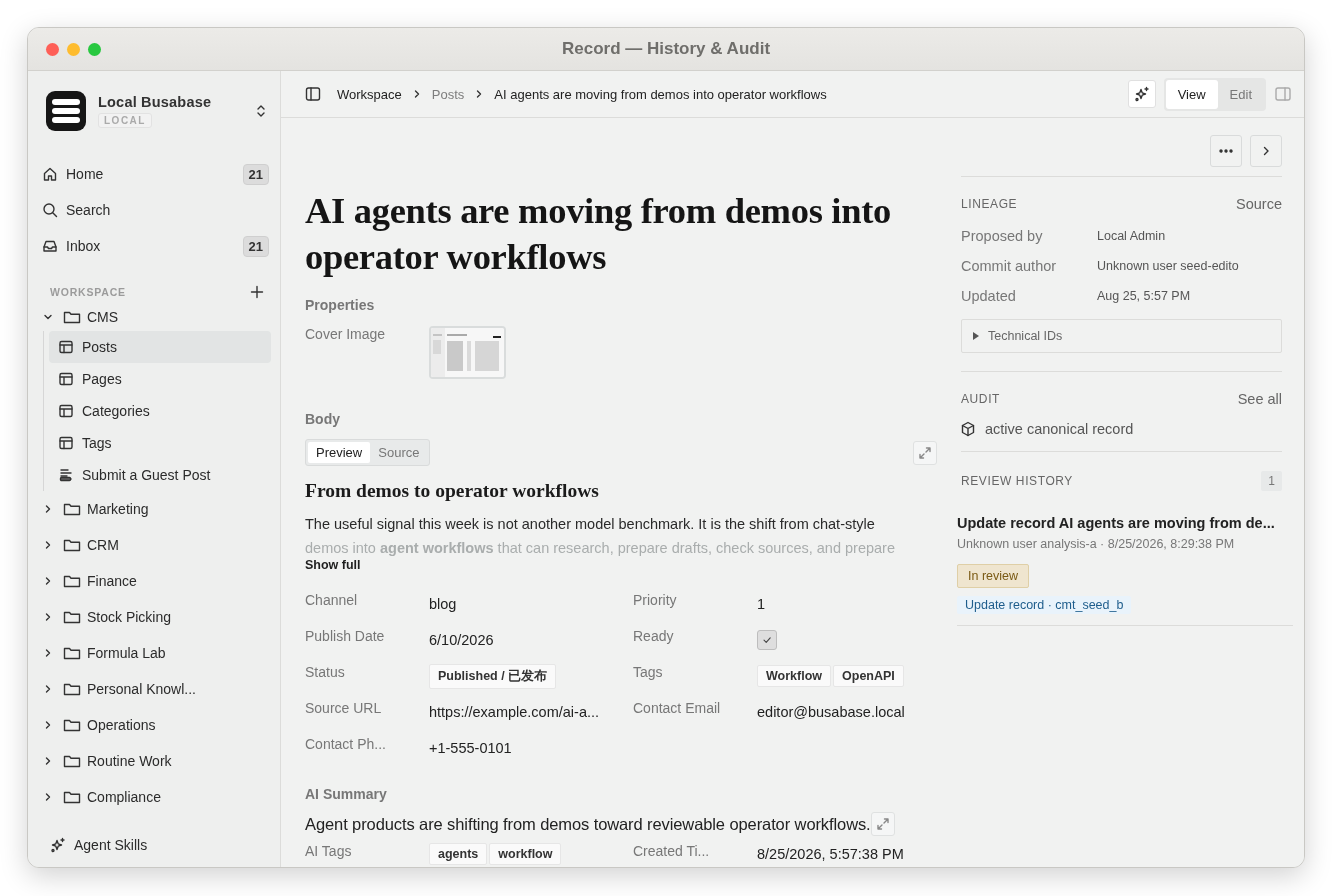 This screenshot has width=1332, height=896. Describe the element at coordinates (369, 94) in the screenshot. I see `breadcrumb-link: Workspace` at that location.